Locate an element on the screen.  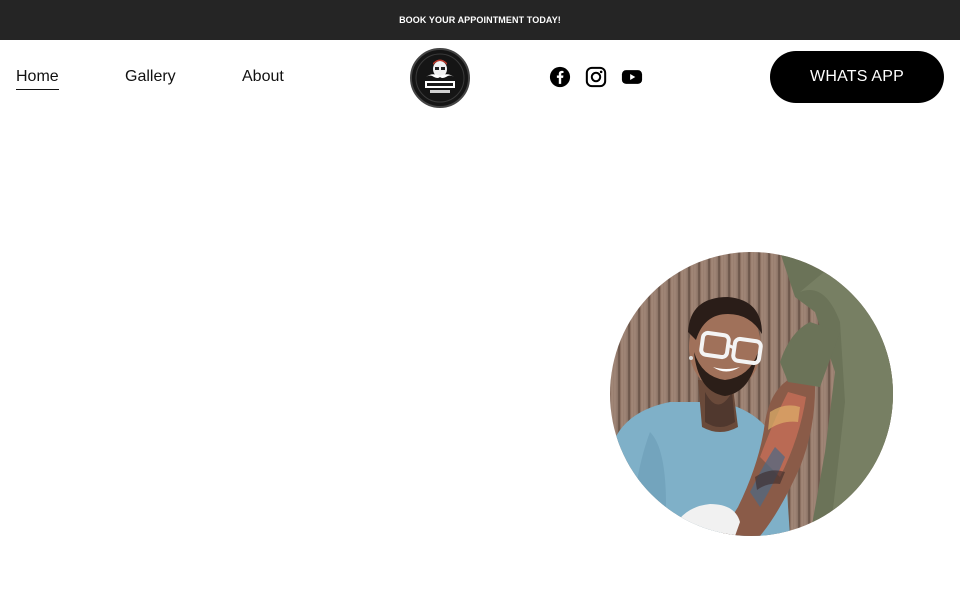
mustache-logo-icon is located at coordinates (440, 78).